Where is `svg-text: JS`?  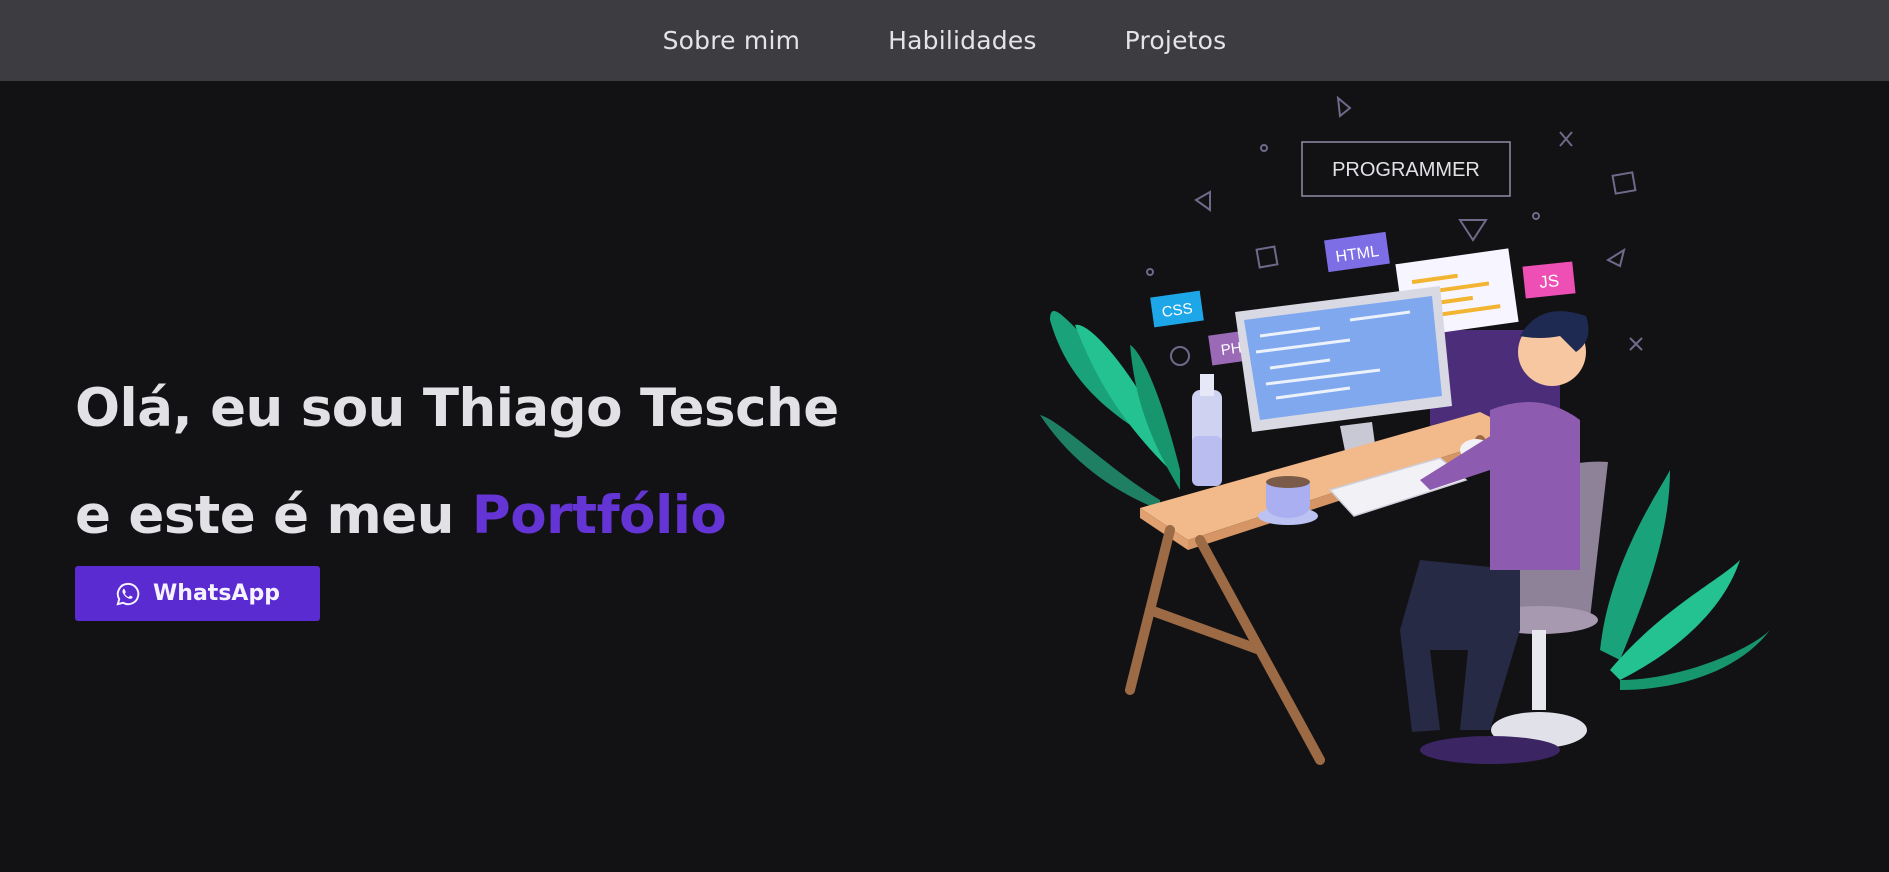
svg-text: JS is located at coordinates (1549, 281).